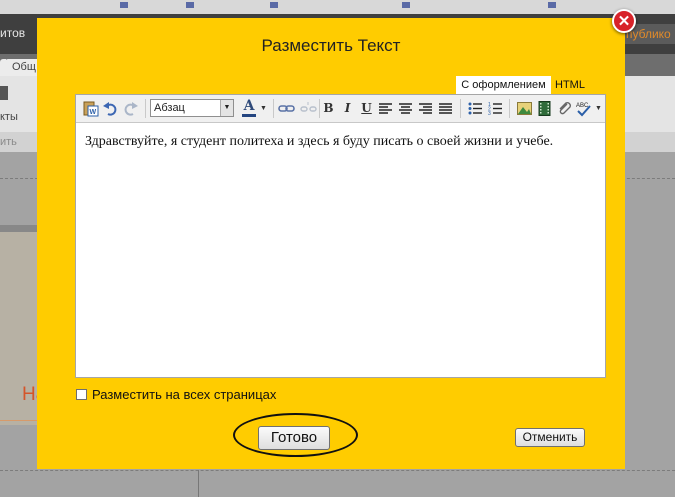  I want to click on align-right-icon, so click(425, 108).